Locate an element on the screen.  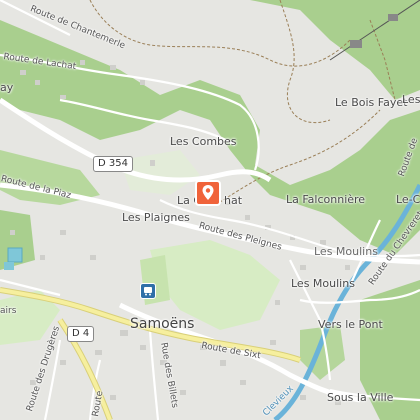
road-shield-d4: D 4 is located at coordinates (81, 334).